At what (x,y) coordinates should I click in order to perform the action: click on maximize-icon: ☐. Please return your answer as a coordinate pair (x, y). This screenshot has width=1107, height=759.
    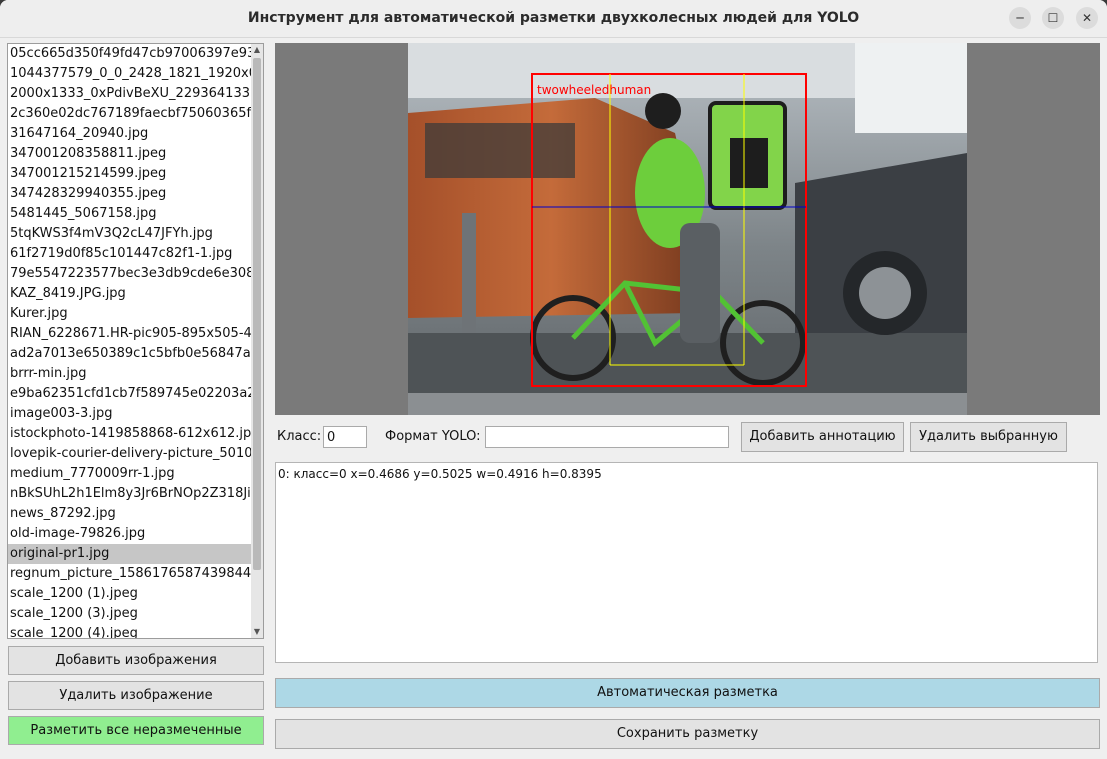
    Looking at the image, I should click on (1053, 18).